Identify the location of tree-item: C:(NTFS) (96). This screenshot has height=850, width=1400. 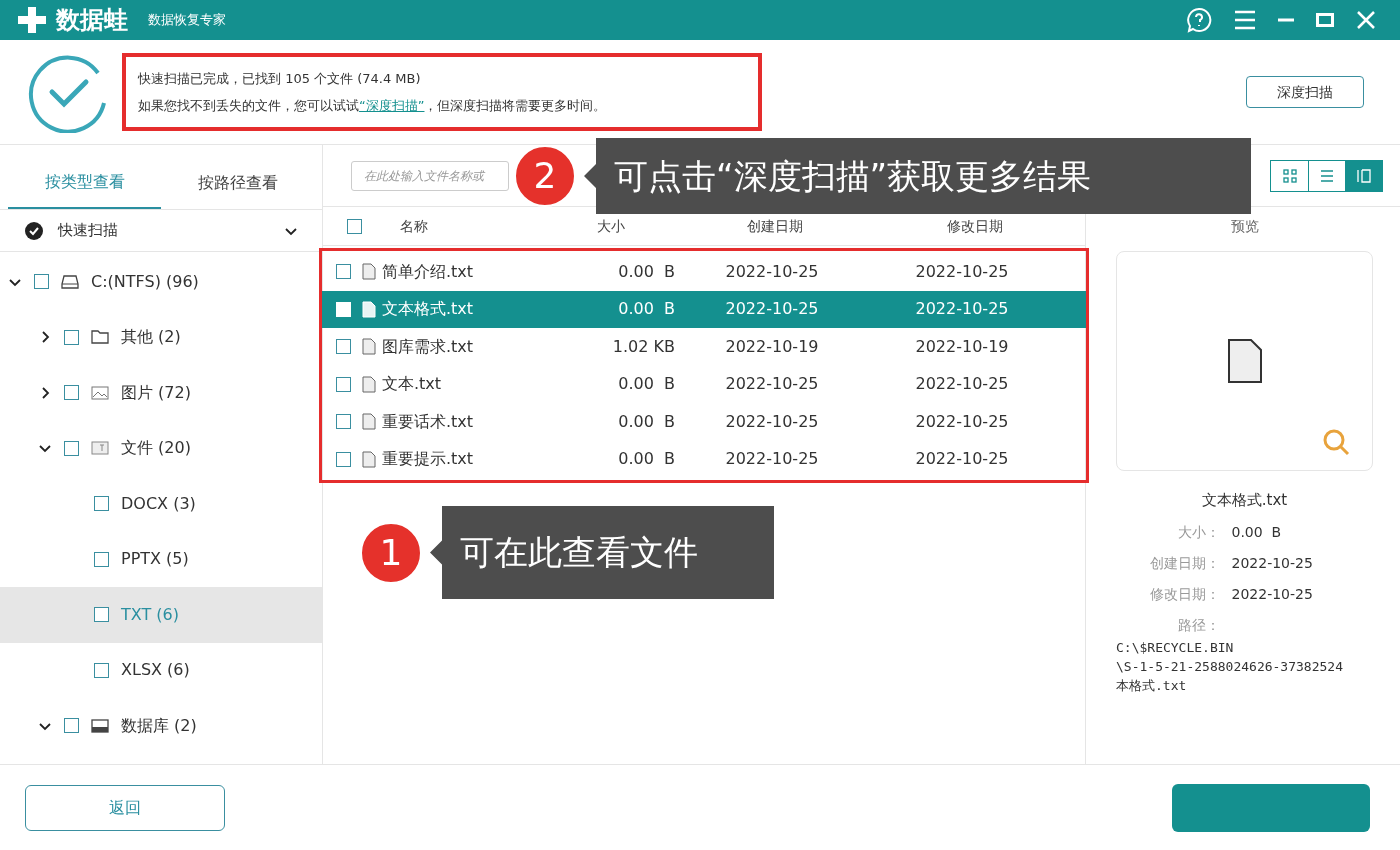
(161, 282).